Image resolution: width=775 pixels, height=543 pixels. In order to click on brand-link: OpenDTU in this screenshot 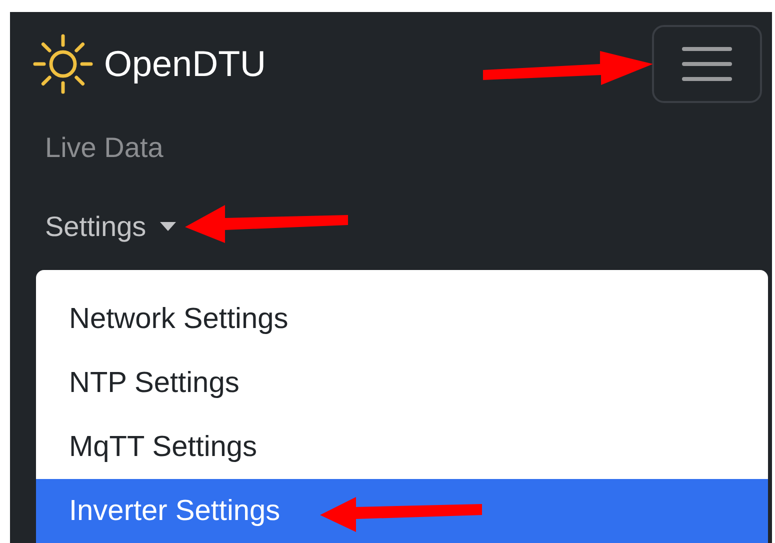, I will do `click(149, 64)`.